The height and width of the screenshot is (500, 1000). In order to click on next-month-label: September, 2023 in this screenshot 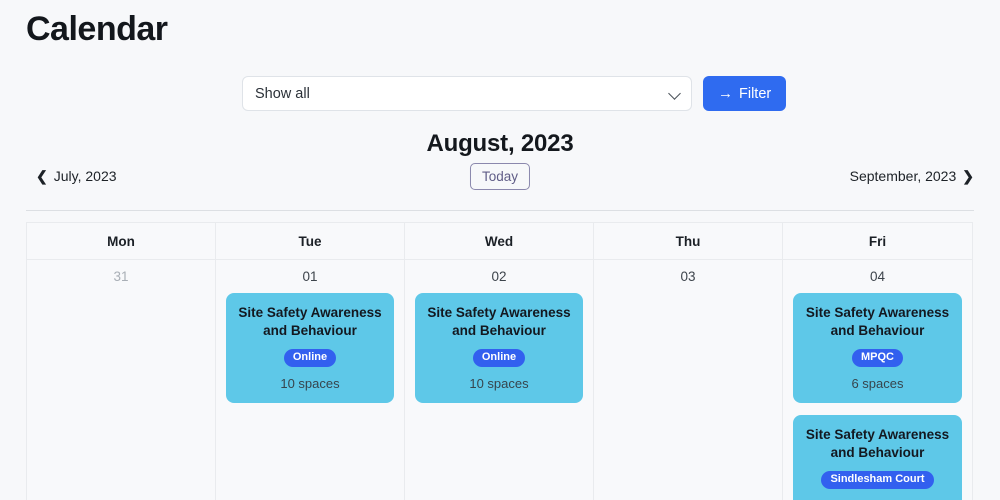, I will do `click(903, 176)`.